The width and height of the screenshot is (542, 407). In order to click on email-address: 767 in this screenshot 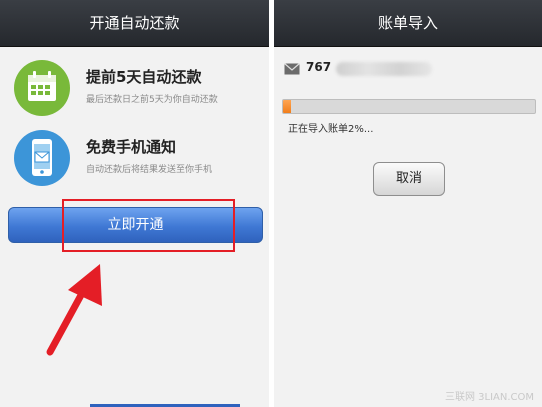, I will do `click(319, 67)`.